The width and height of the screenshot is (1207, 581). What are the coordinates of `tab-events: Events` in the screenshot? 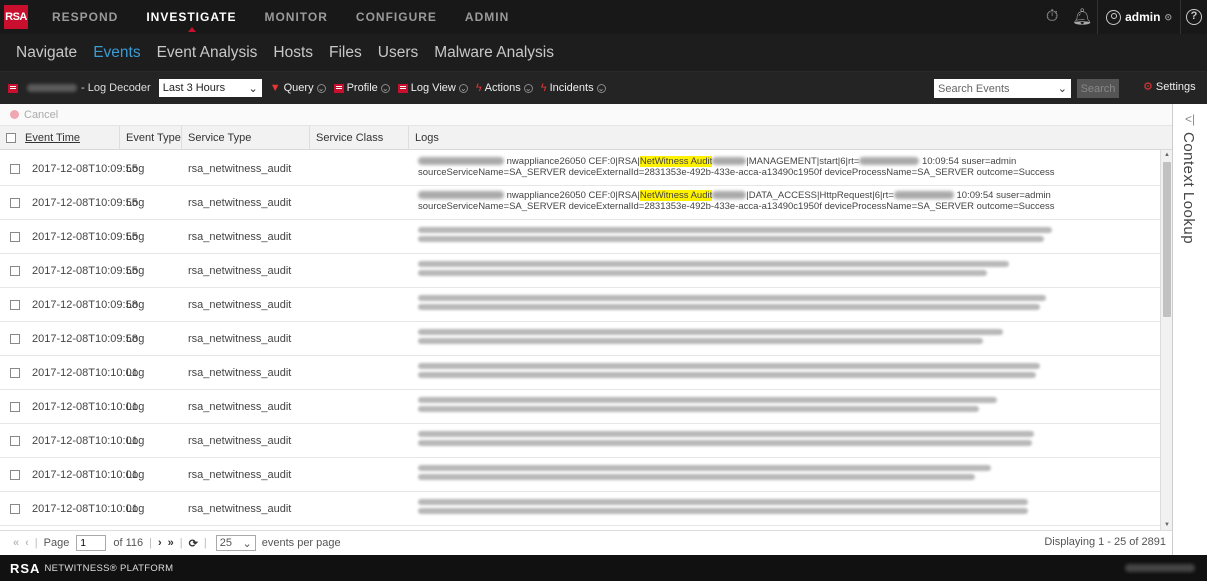 It's located at (116, 53).